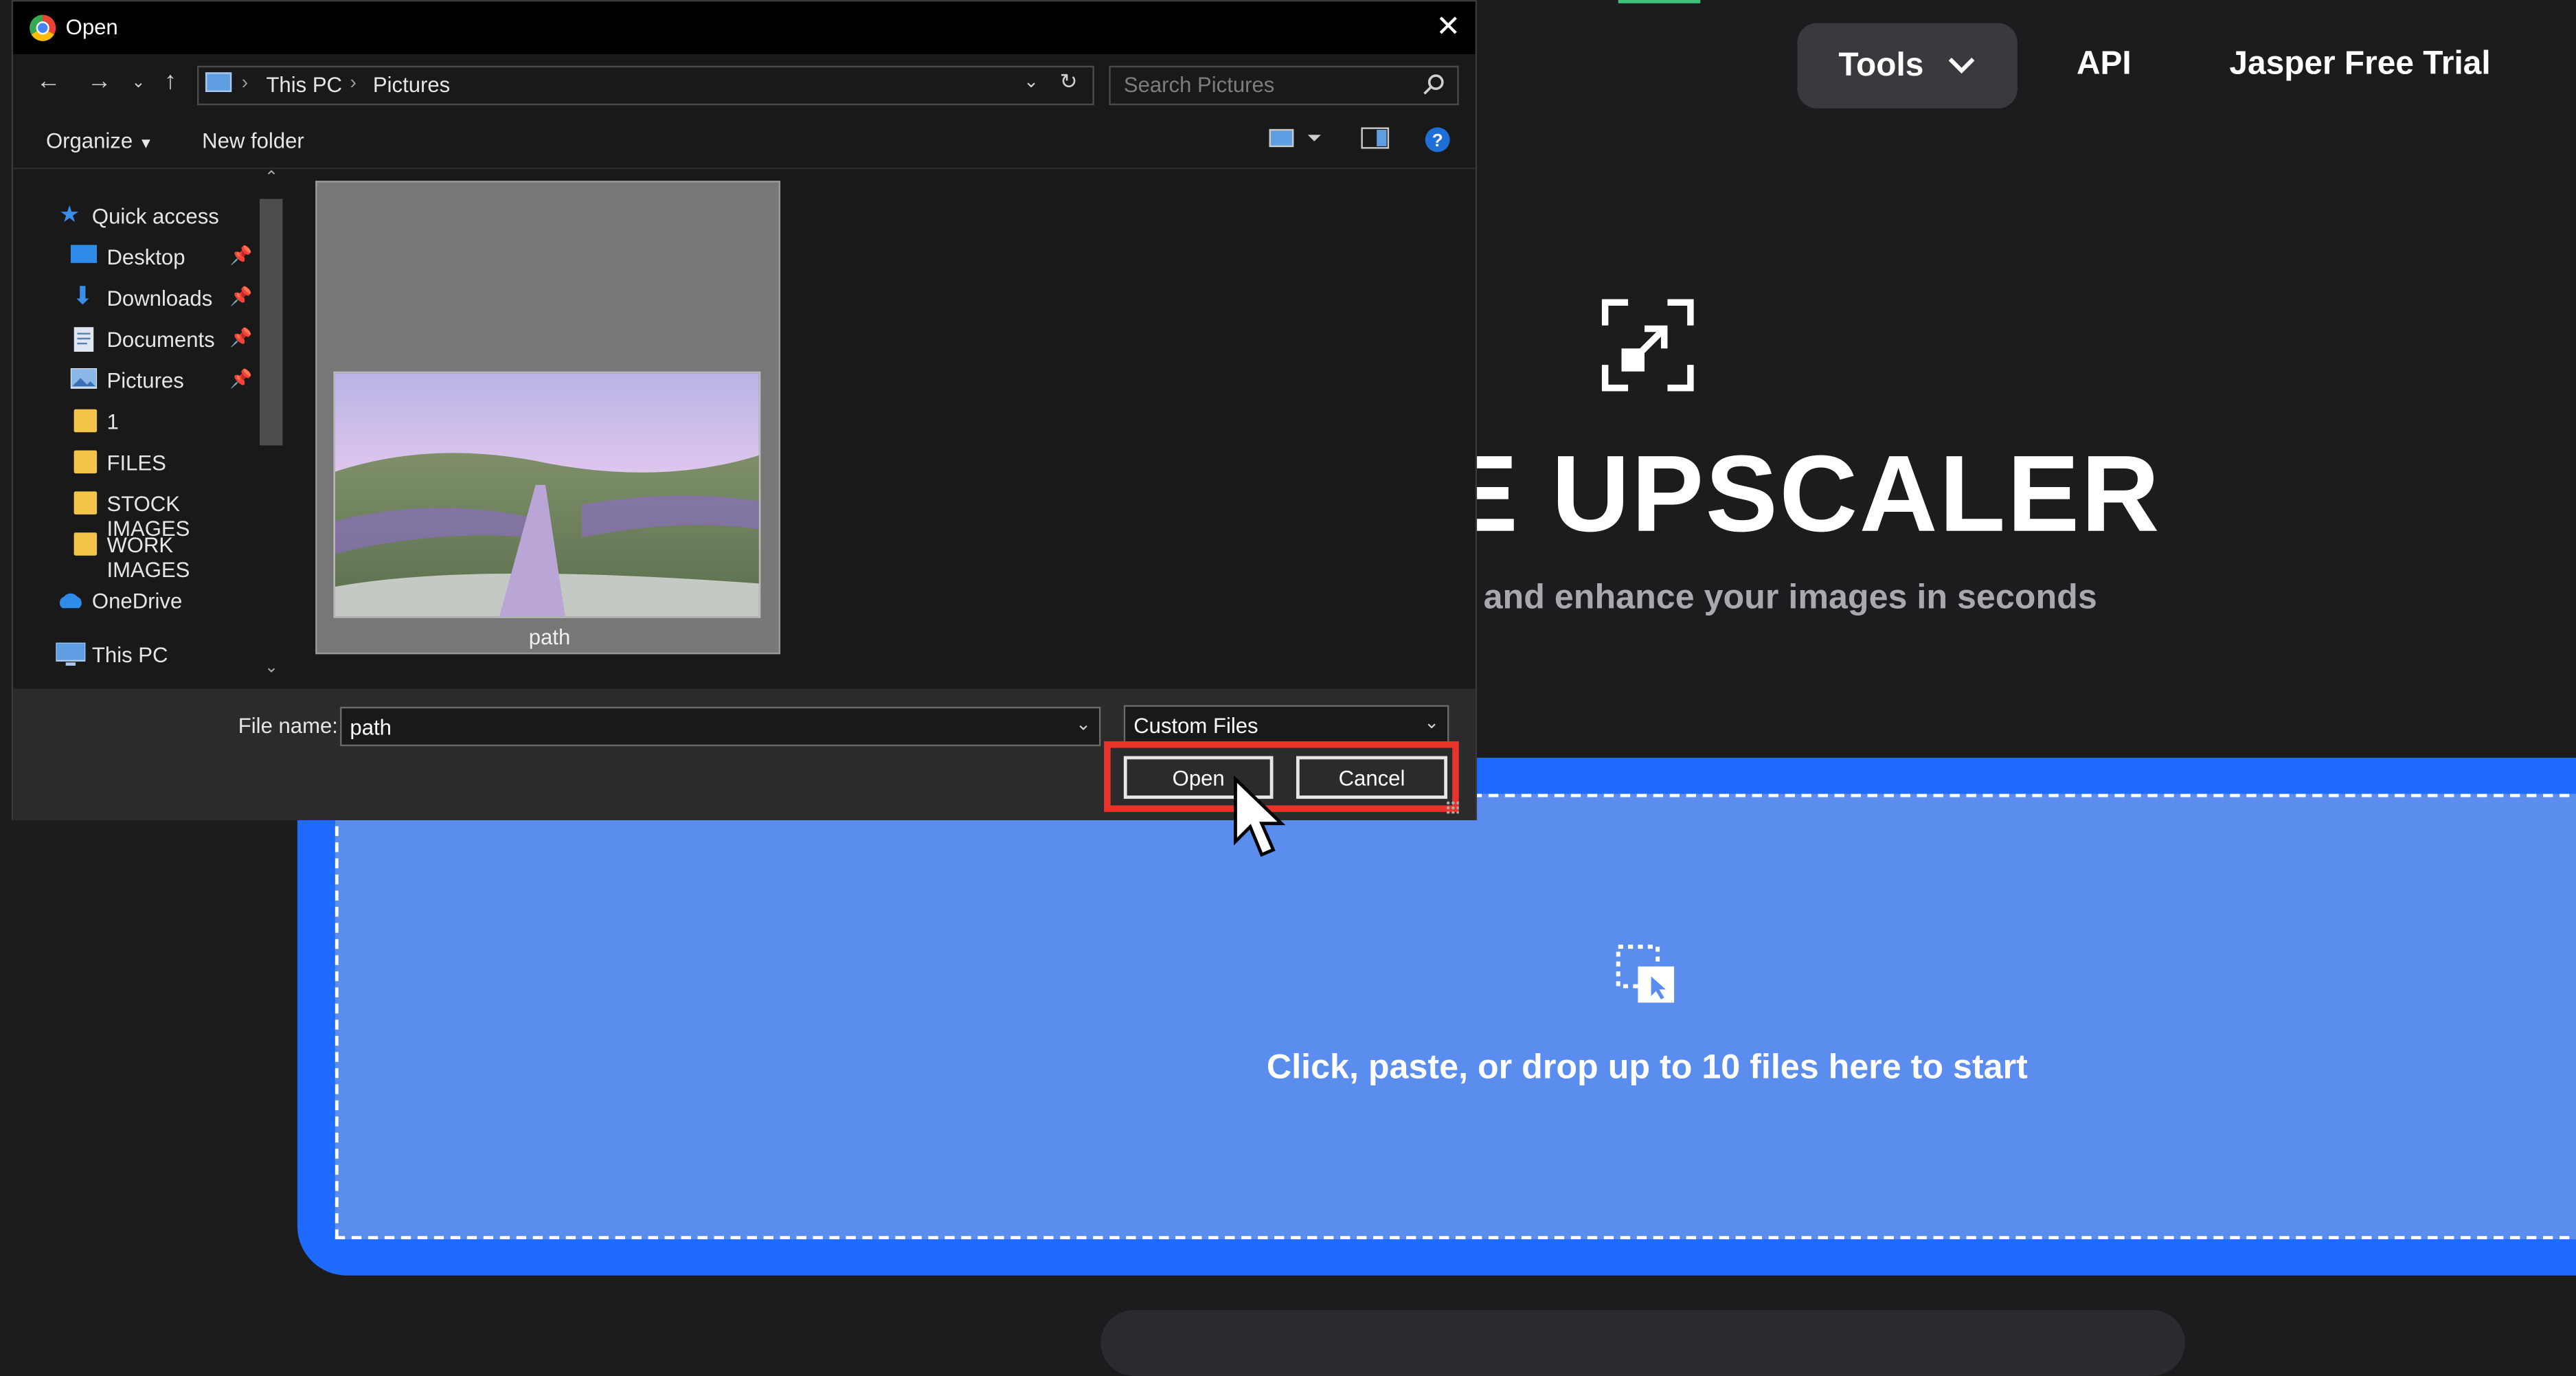 The image size is (2576, 1376). Describe the element at coordinates (82, 296) in the screenshot. I see `download-icon: ⬇` at that location.